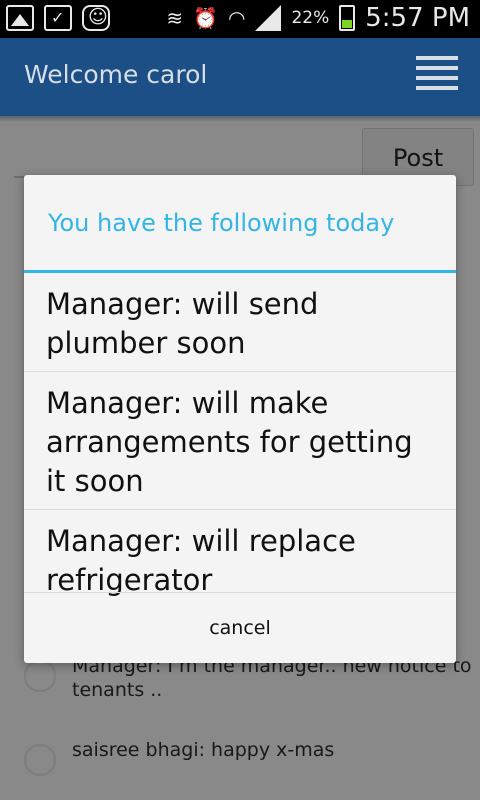 This screenshot has width=480, height=800. I want to click on cancel-button: cancel, so click(240, 627).